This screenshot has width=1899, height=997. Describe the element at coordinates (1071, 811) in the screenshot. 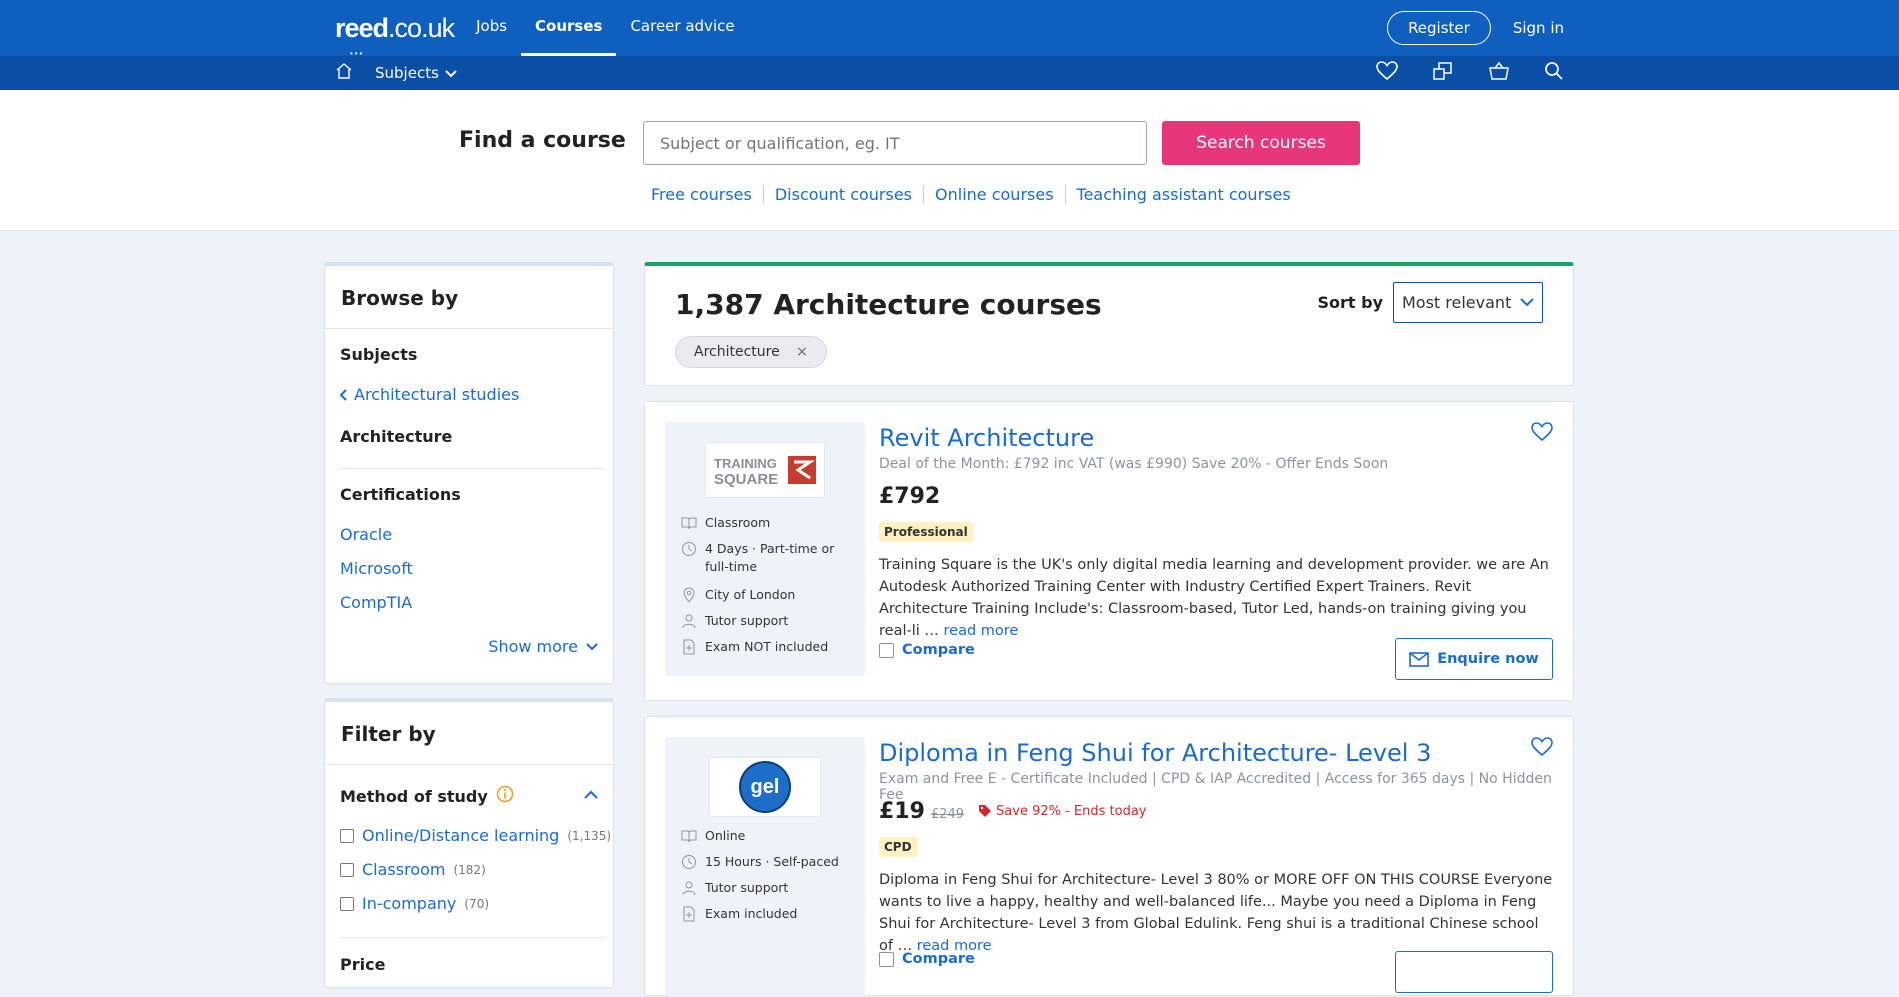

I see `save-text: Save 92% - Ends today` at that location.